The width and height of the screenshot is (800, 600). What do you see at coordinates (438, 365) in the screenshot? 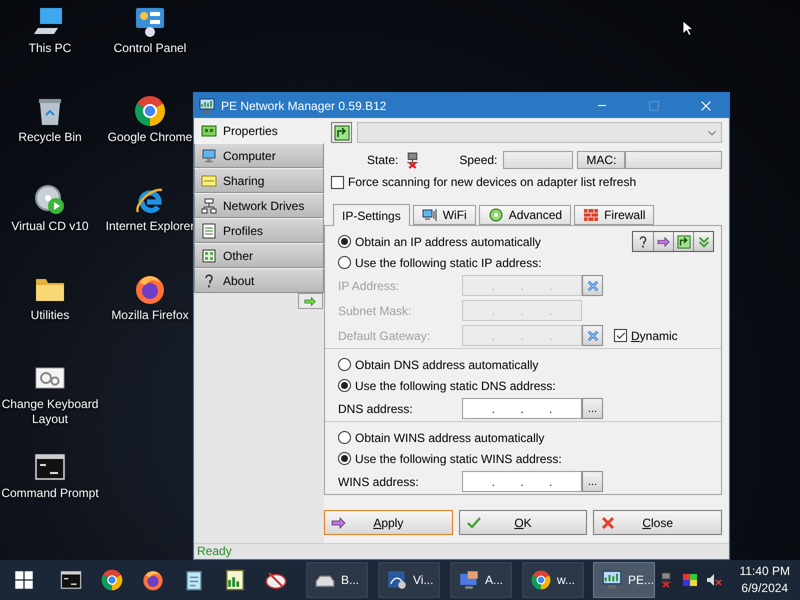
I see `radio-button: Obtain DNS address automatically` at bounding box center [438, 365].